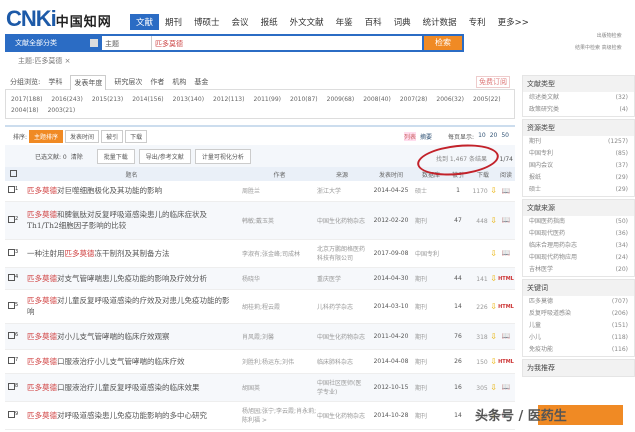 Image resolution: width=635 pixels, height=432 pixels. What do you see at coordinates (279, 415) in the screenshot?
I see `author-link: 杨旭园;张宁;李云霞;肖永莉;陈利福 >` at bounding box center [279, 415].